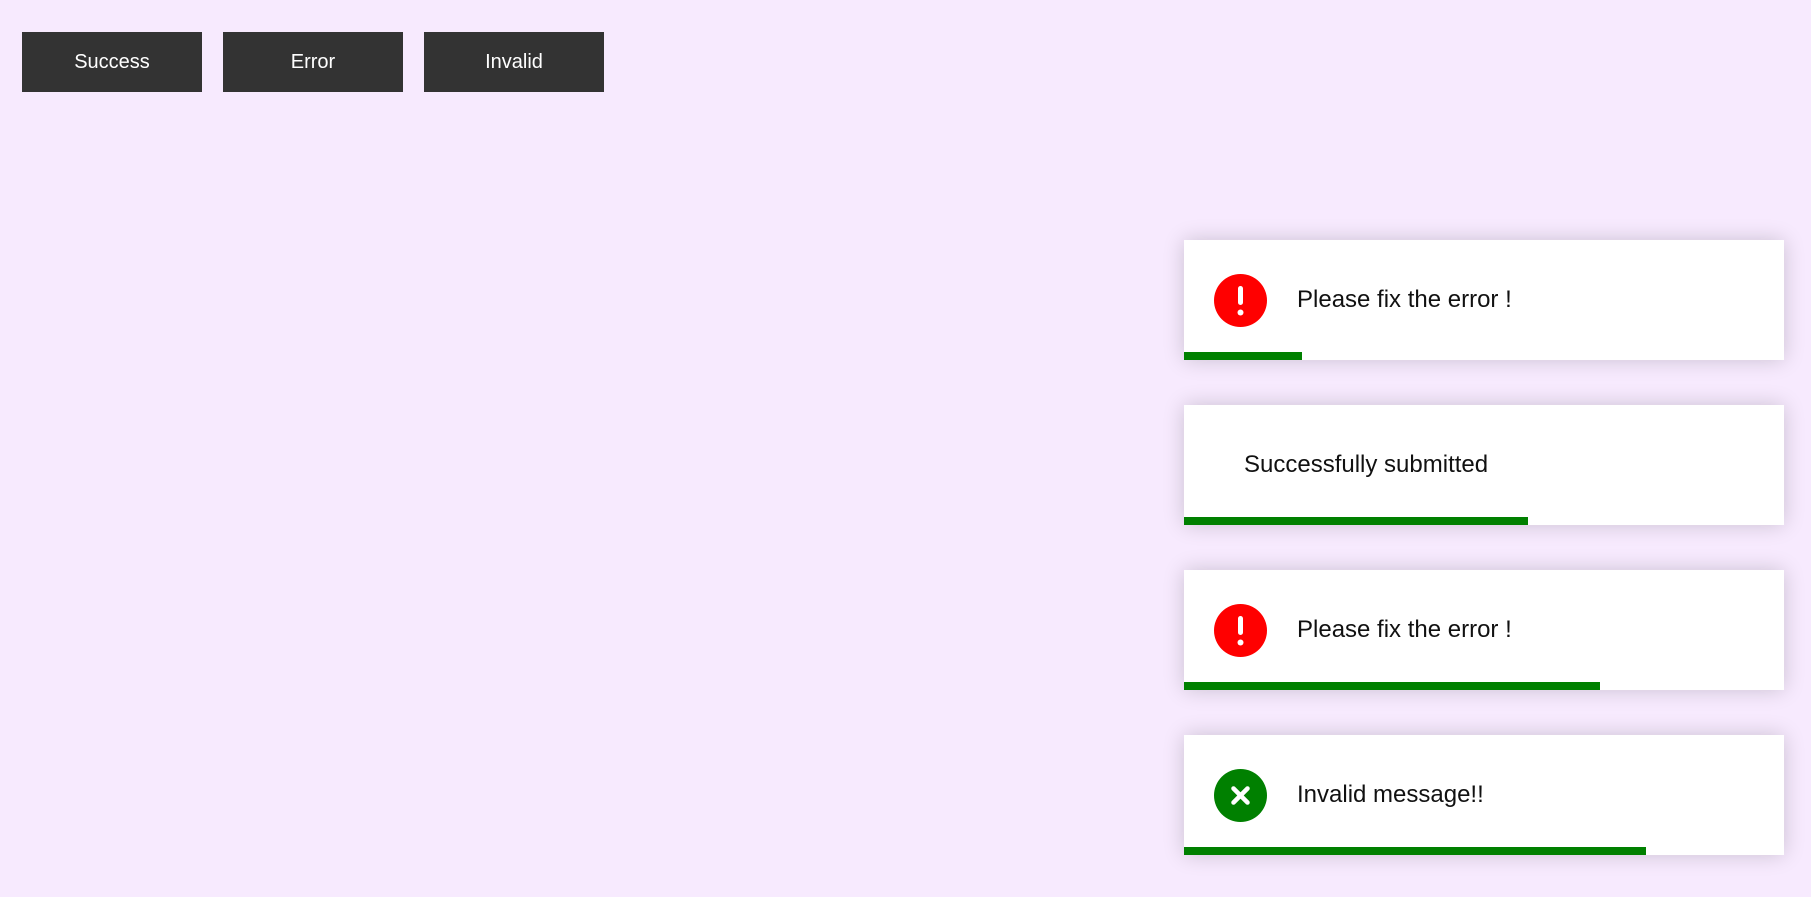  I want to click on success-button: Success, so click(112, 62).